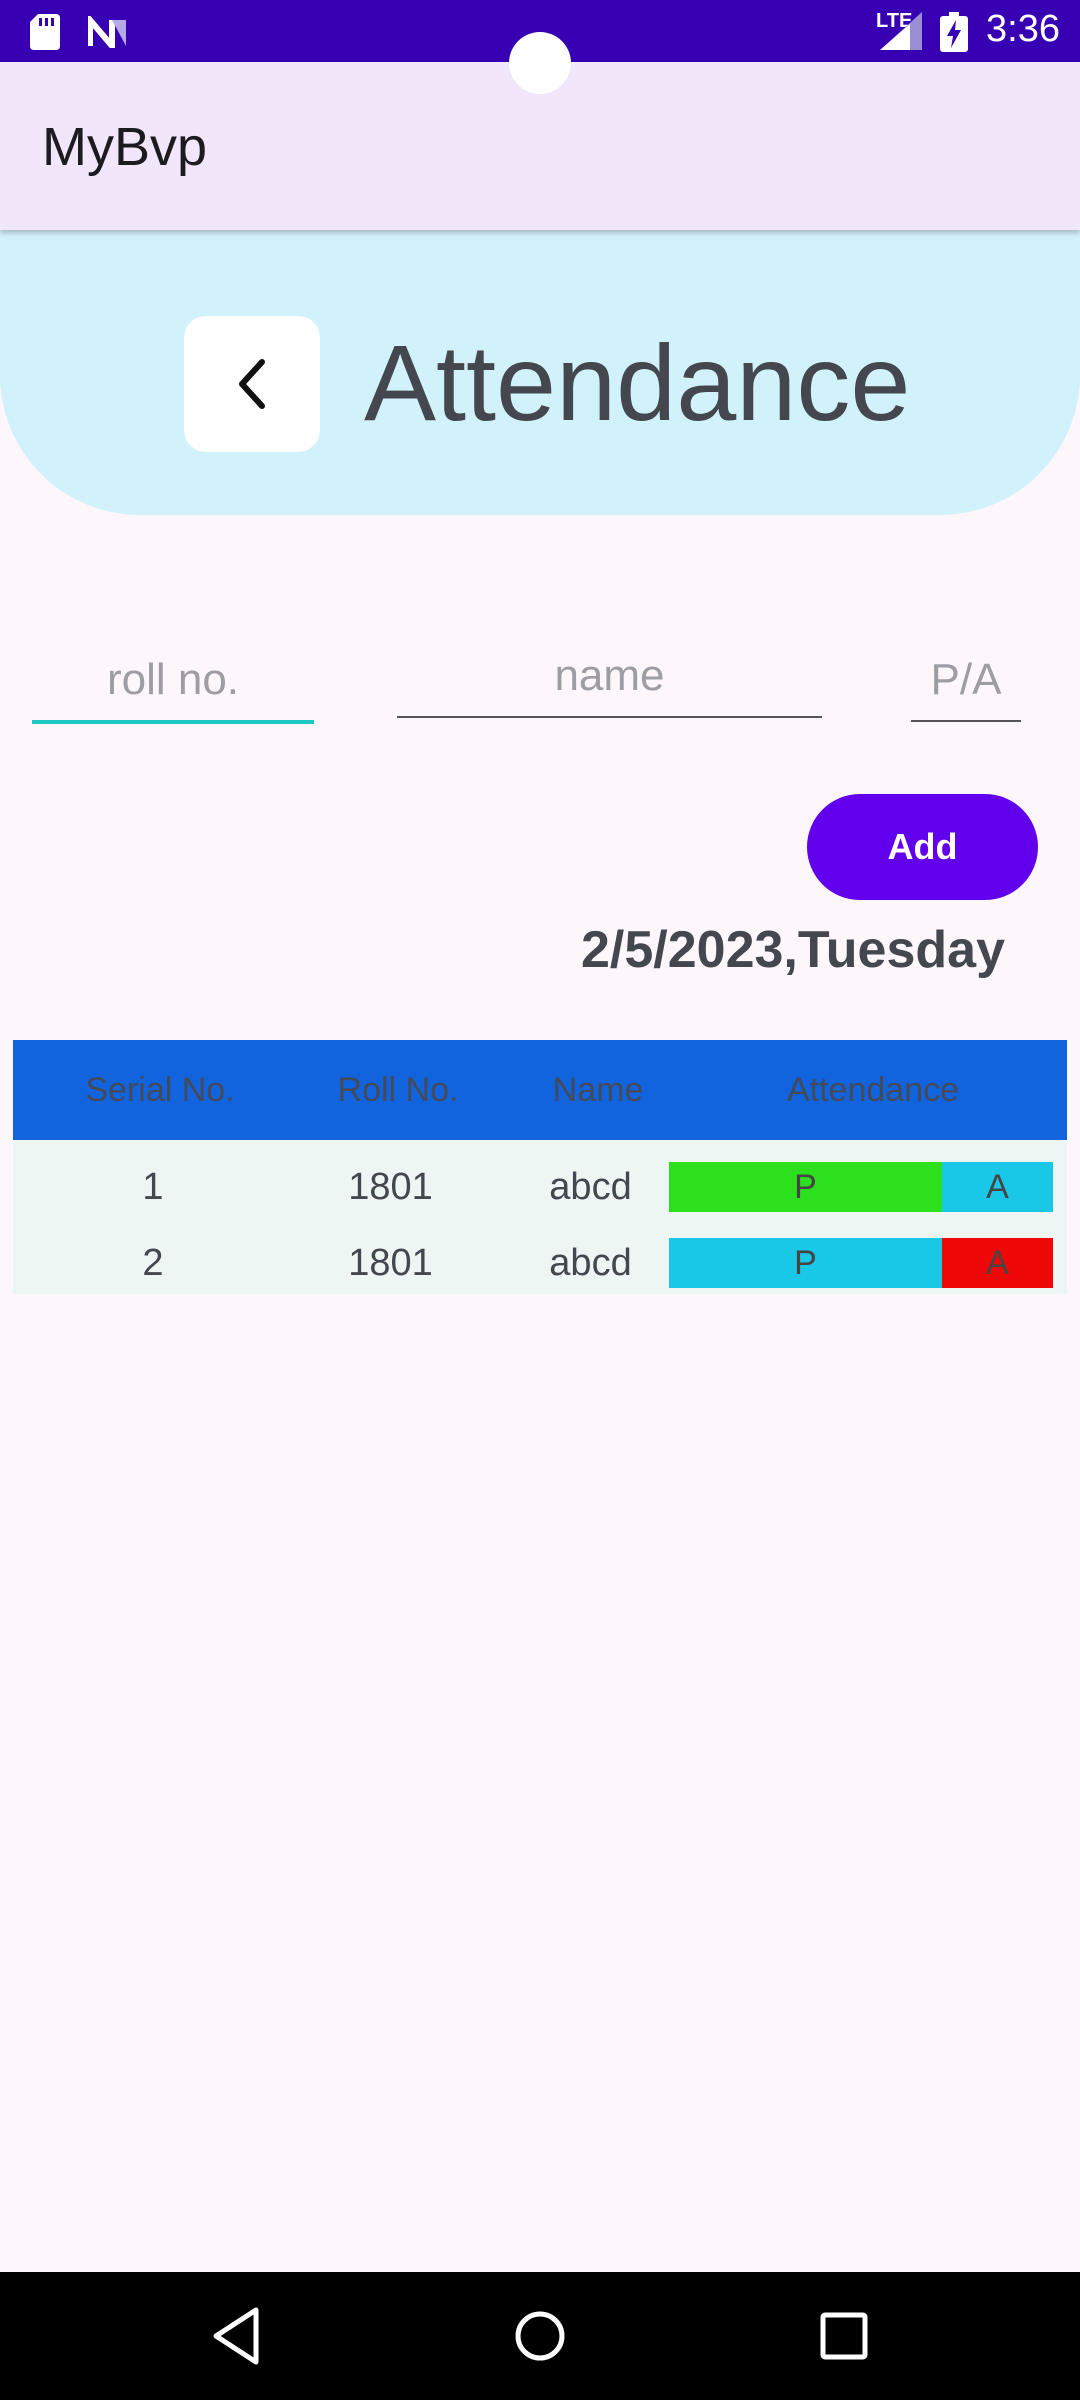 Image resolution: width=1080 pixels, height=2400 pixels. What do you see at coordinates (153, 1187) in the screenshot?
I see `serial-cell: 1` at bounding box center [153, 1187].